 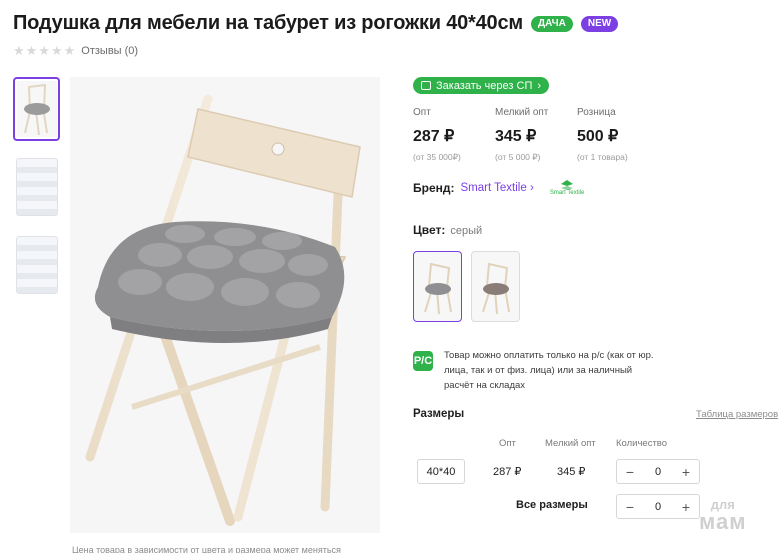 I want to click on all-sizes-label: Все размеры, so click(x=552, y=505).